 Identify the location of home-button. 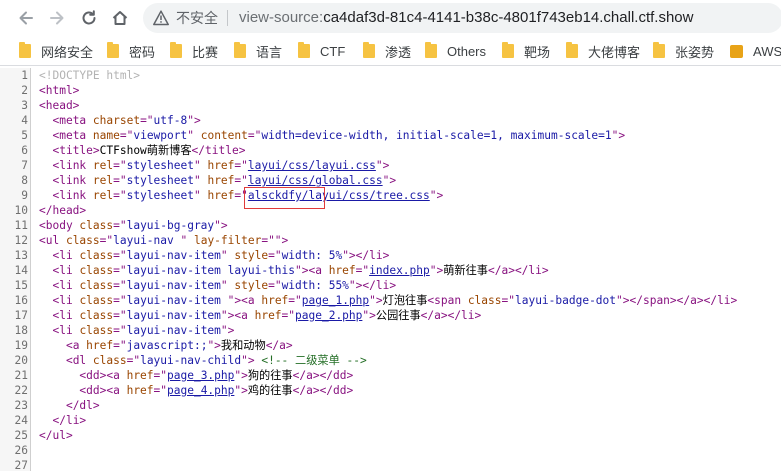
(120, 18).